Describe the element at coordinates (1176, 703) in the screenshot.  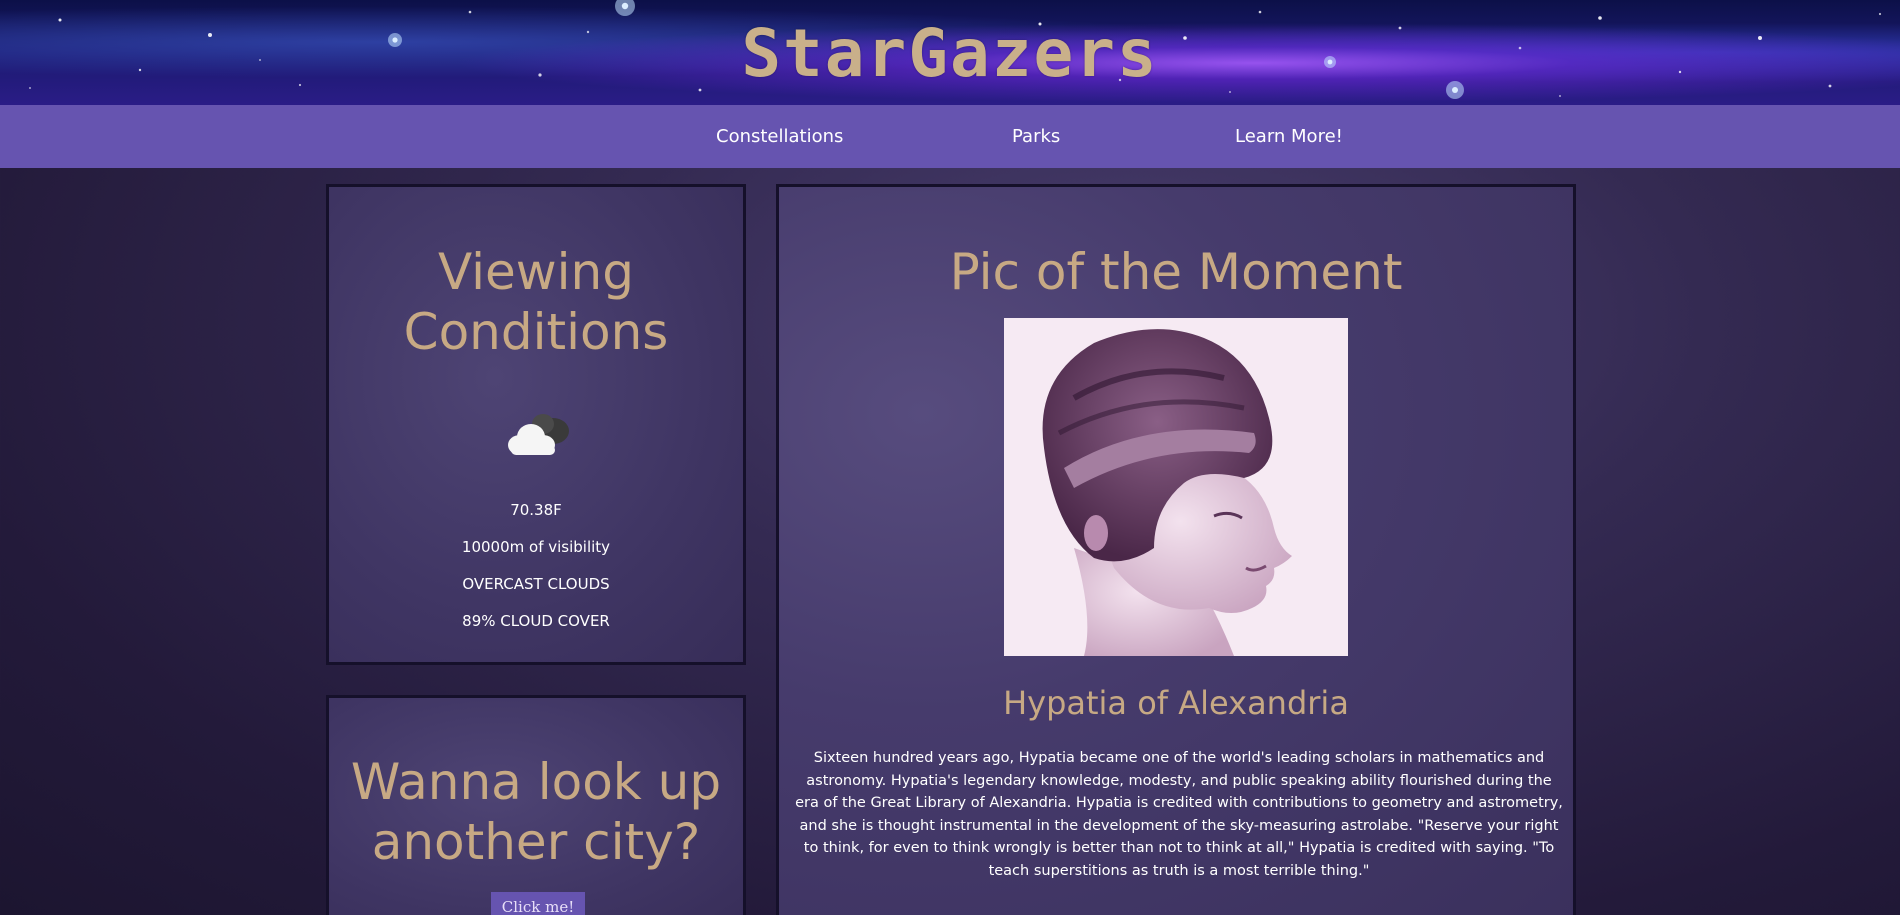
I see `portrait-caption: Hypatia of Alexandria` at that location.